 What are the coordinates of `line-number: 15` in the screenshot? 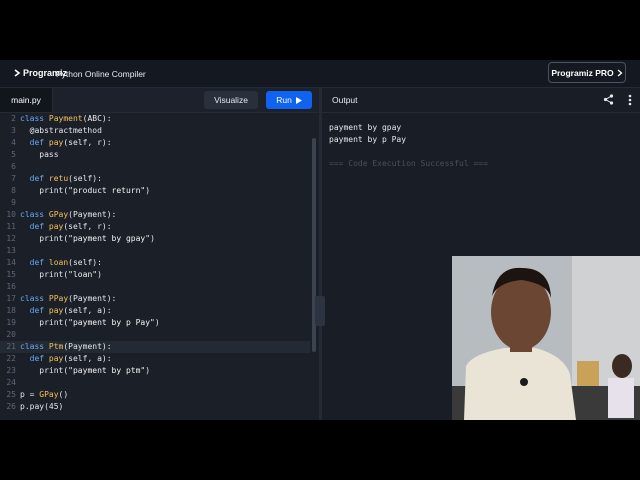 It's located at (11, 274).